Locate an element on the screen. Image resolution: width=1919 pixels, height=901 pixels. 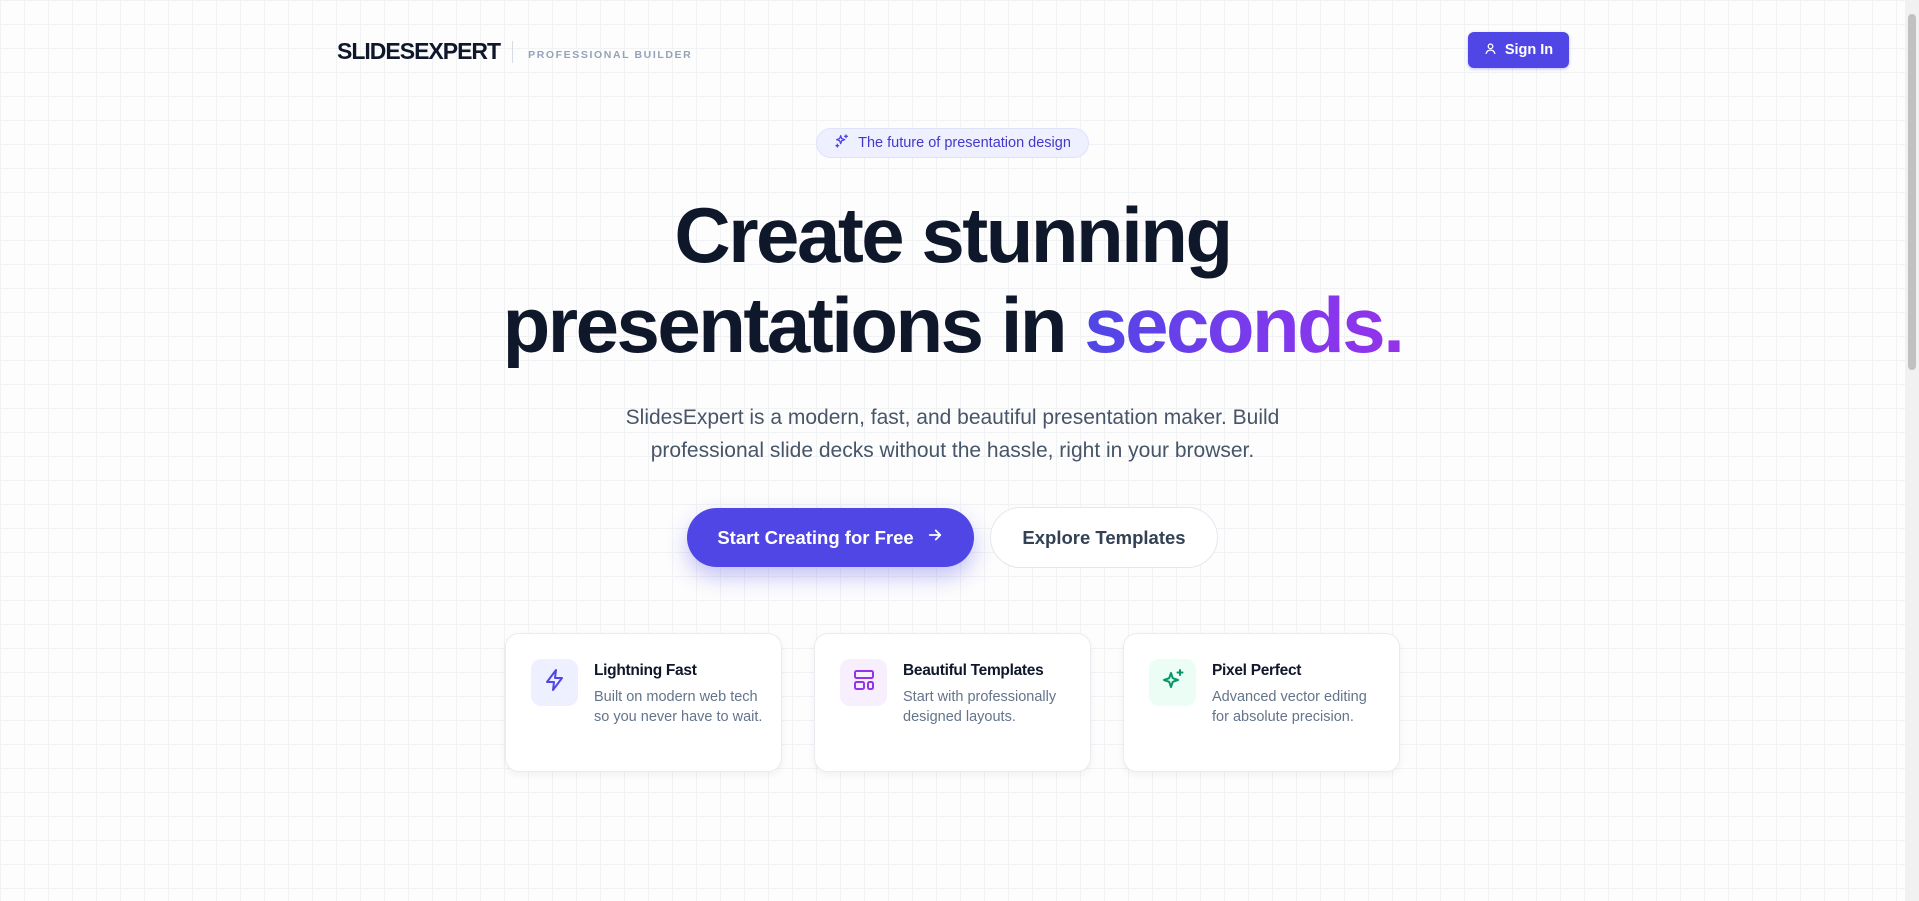
explore-templates-button: Explore Templates is located at coordinates (1104, 537).